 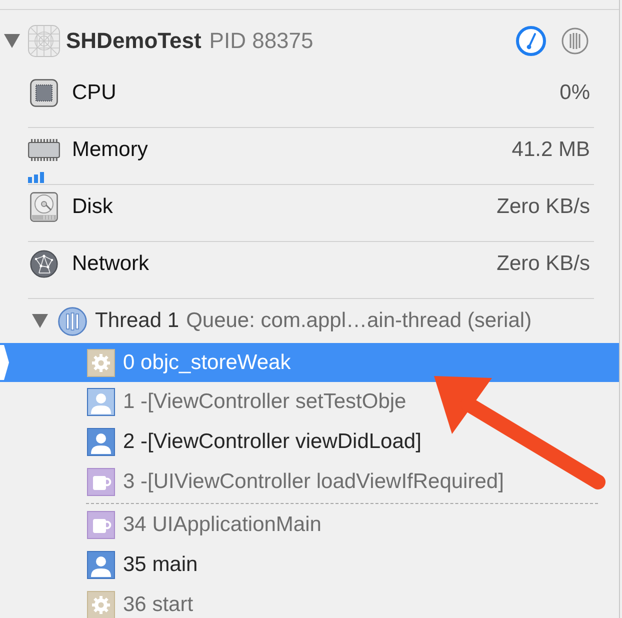 I want to click on stack-frame-label: 2 -[ViewController viewDidLoad], so click(x=272, y=442).